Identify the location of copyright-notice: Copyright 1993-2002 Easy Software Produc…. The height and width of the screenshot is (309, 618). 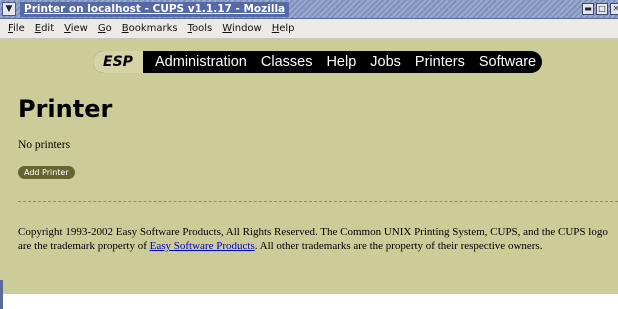
(317, 239).